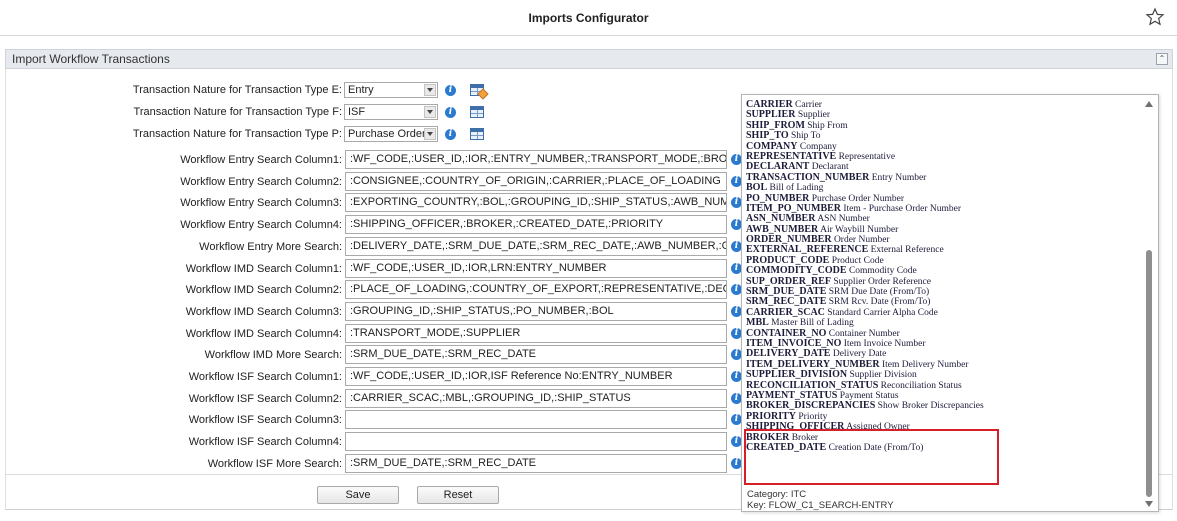 This screenshot has width=1177, height=521. What do you see at coordinates (171, 182) in the screenshot?
I see `search-config-row: Workflow Entry Search Column2:` at bounding box center [171, 182].